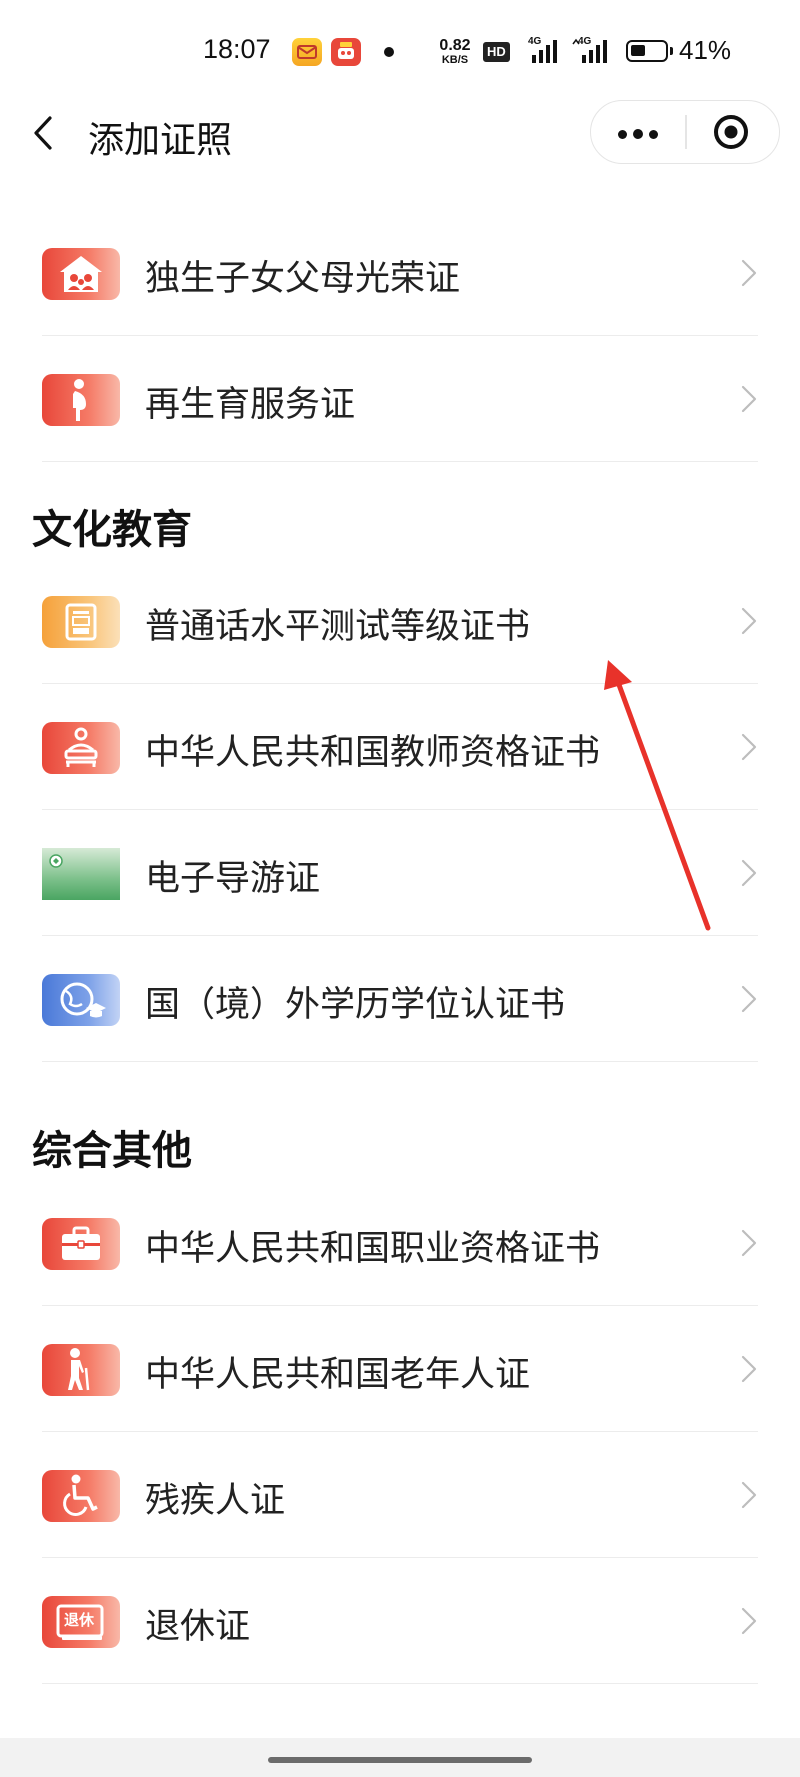 This screenshot has height=1777, width=800. I want to click on battery-fill, so click(638, 50).